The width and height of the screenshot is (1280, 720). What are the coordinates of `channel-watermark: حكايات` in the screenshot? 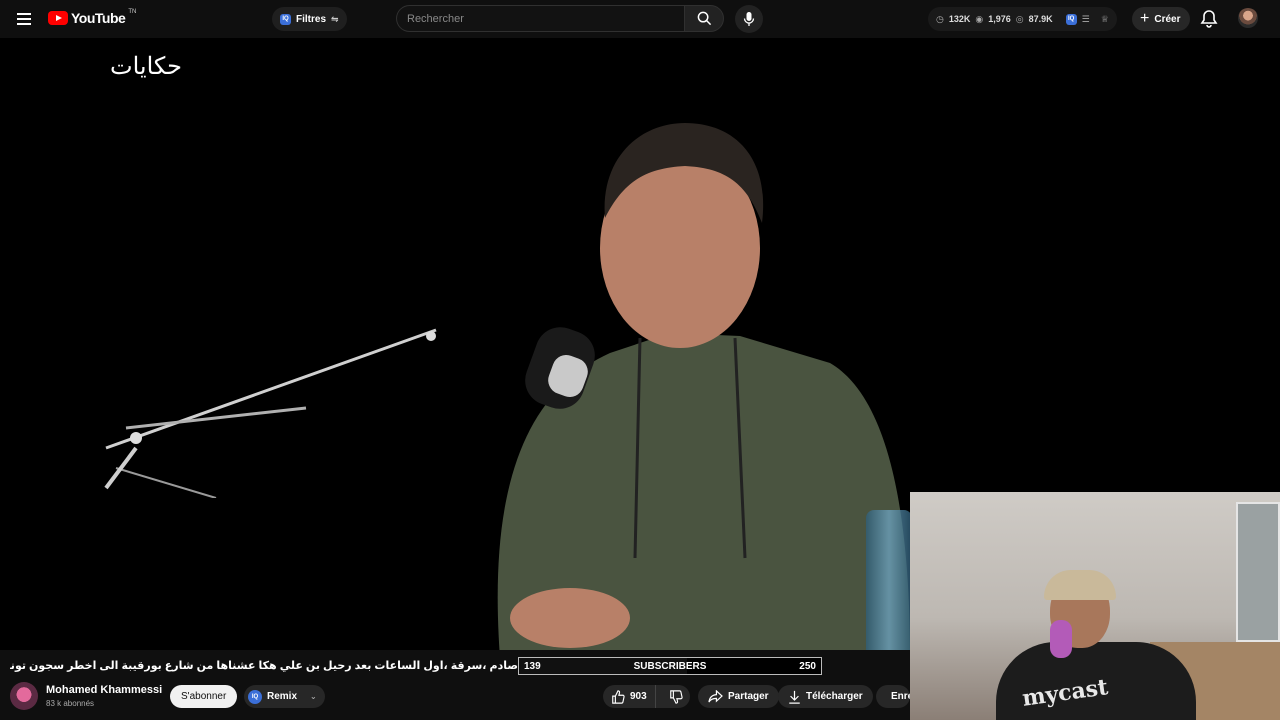 It's located at (146, 66).